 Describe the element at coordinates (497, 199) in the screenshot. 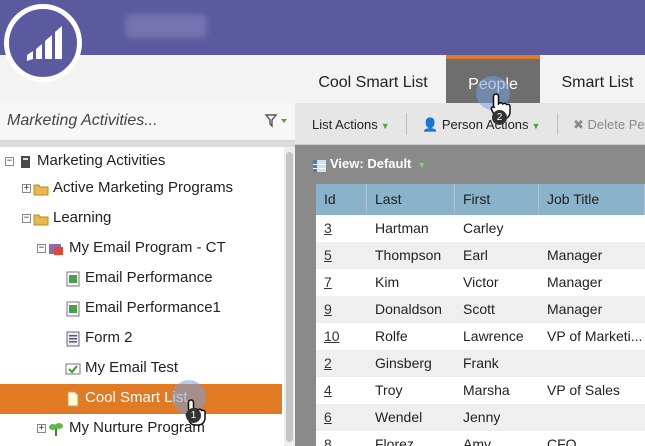

I see `column-header-first: First` at that location.